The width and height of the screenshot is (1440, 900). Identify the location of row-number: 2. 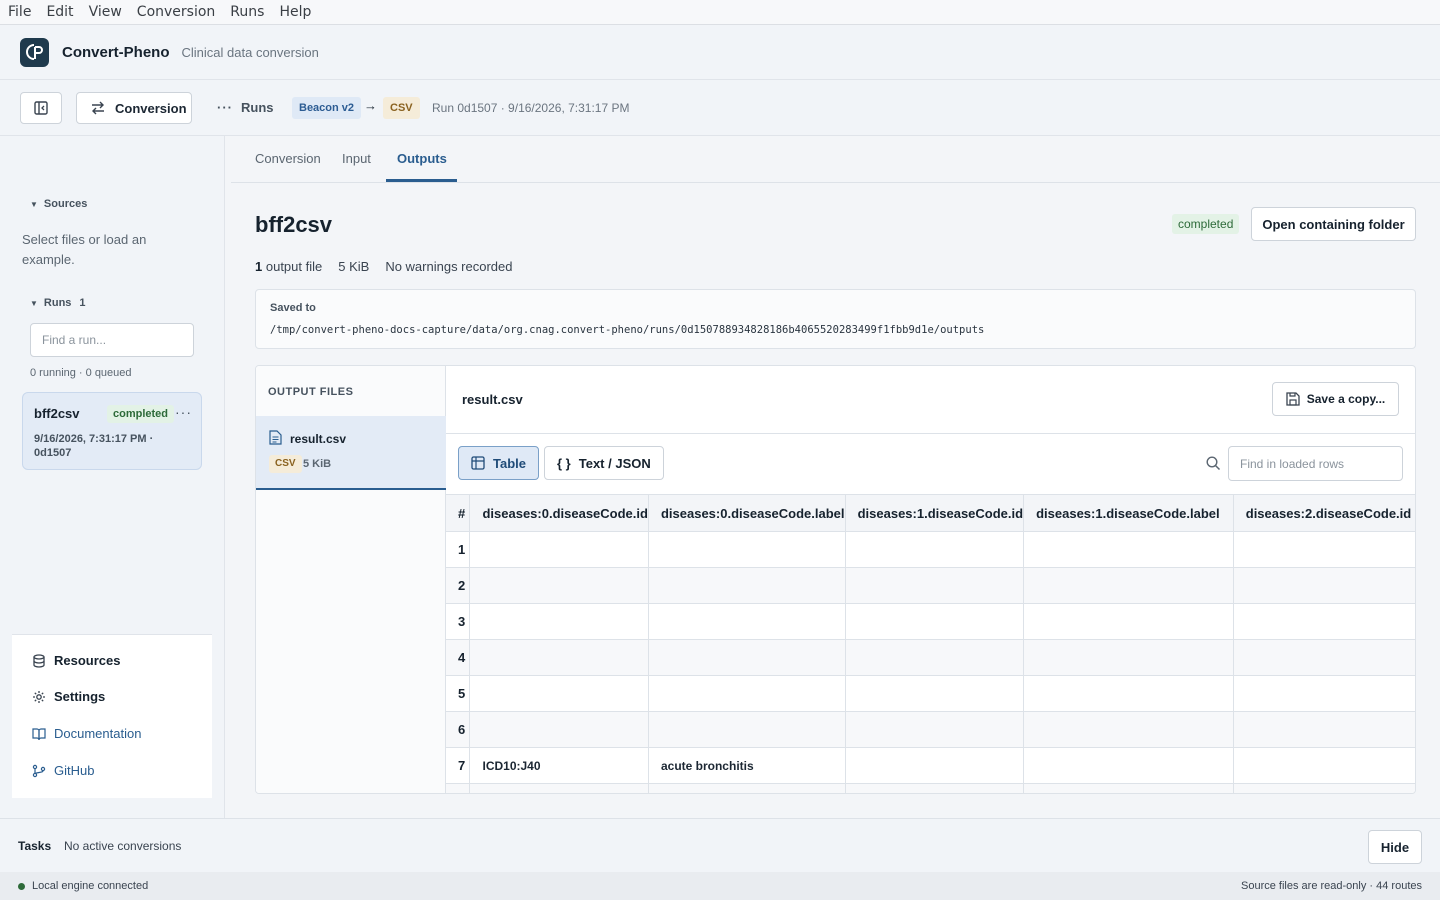
(458, 585).